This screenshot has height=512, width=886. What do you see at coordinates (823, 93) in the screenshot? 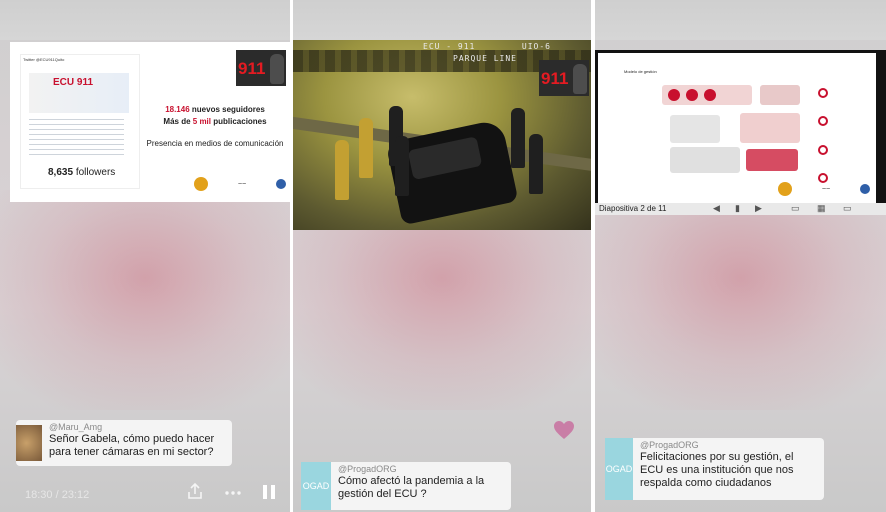
I see `phone-icon` at bounding box center [823, 93].